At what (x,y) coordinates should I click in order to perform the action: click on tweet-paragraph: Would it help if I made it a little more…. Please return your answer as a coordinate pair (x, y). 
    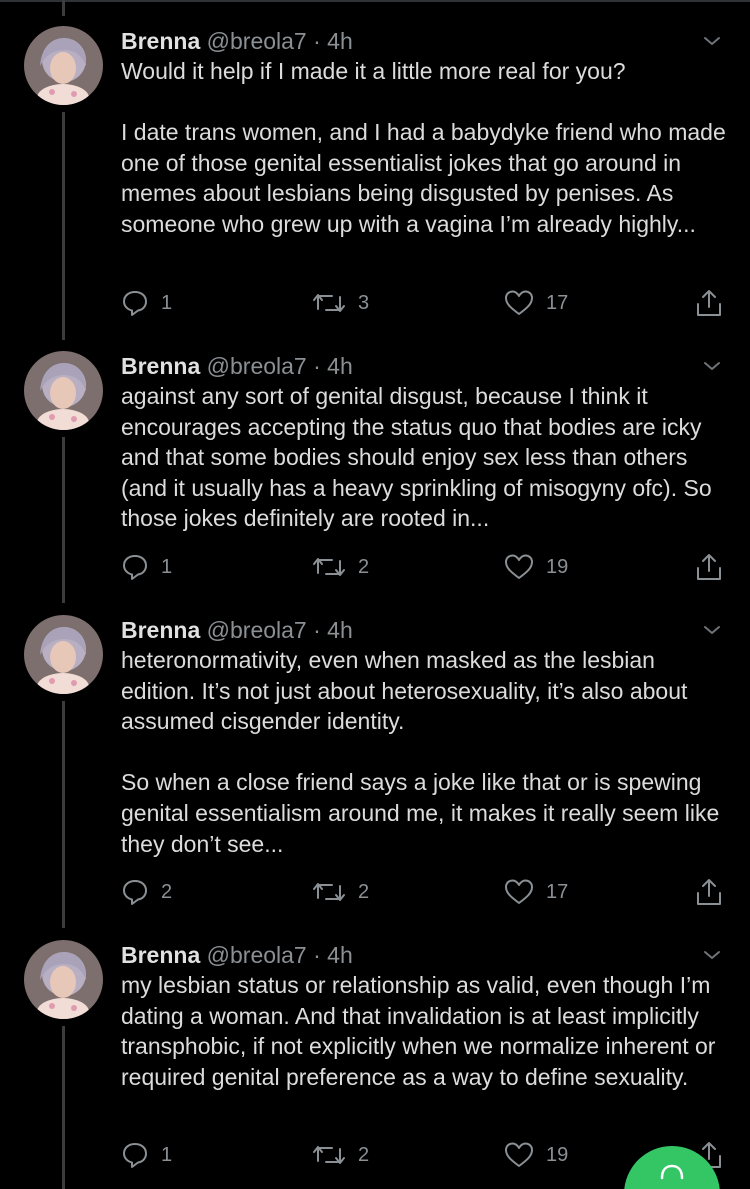
    Looking at the image, I should click on (373, 71).